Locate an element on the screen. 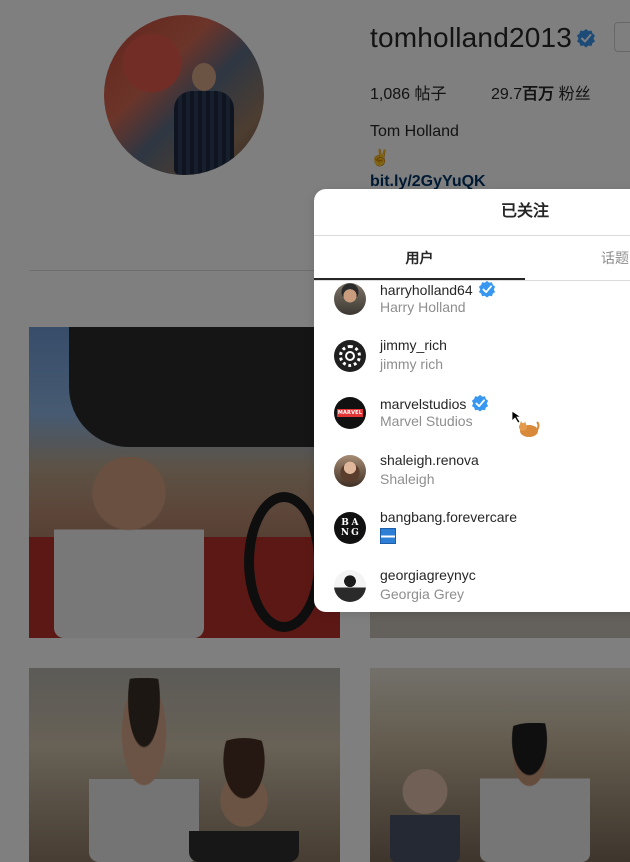 The width and height of the screenshot is (630, 862). bangbang-logo-letter: G is located at coordinates (355, 533).